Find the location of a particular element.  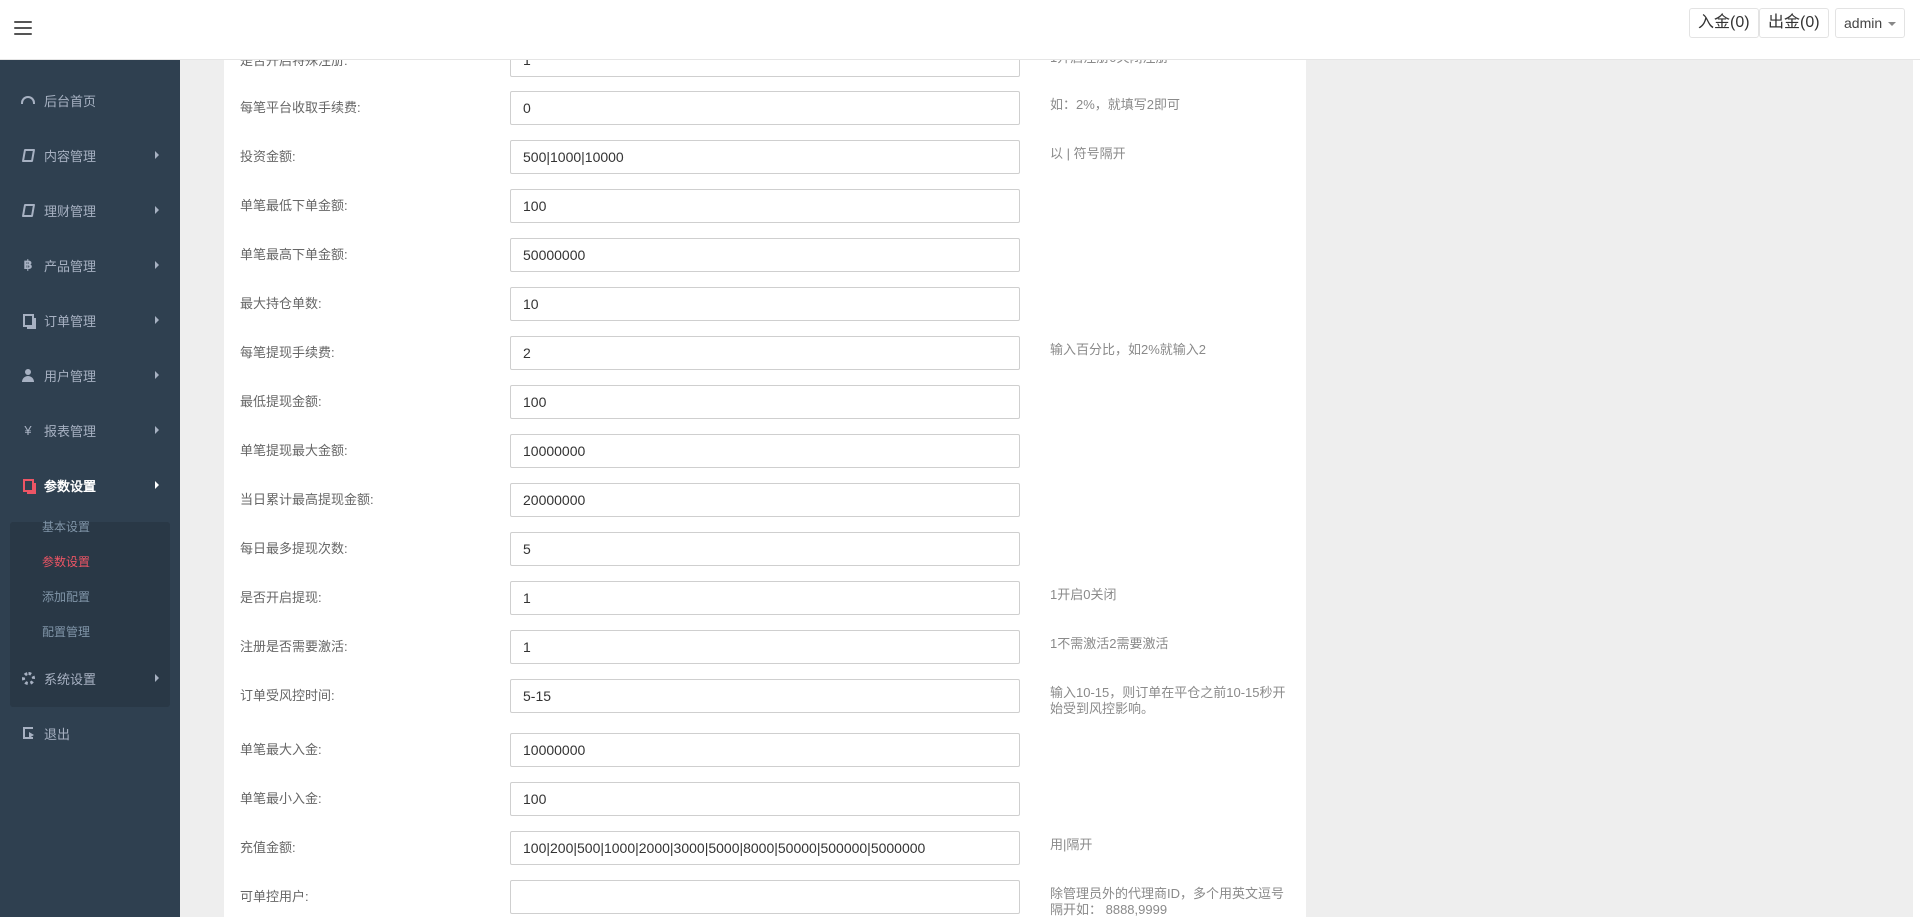

form-row: 每日最多提现次数: is located at coordinates (765, 552).